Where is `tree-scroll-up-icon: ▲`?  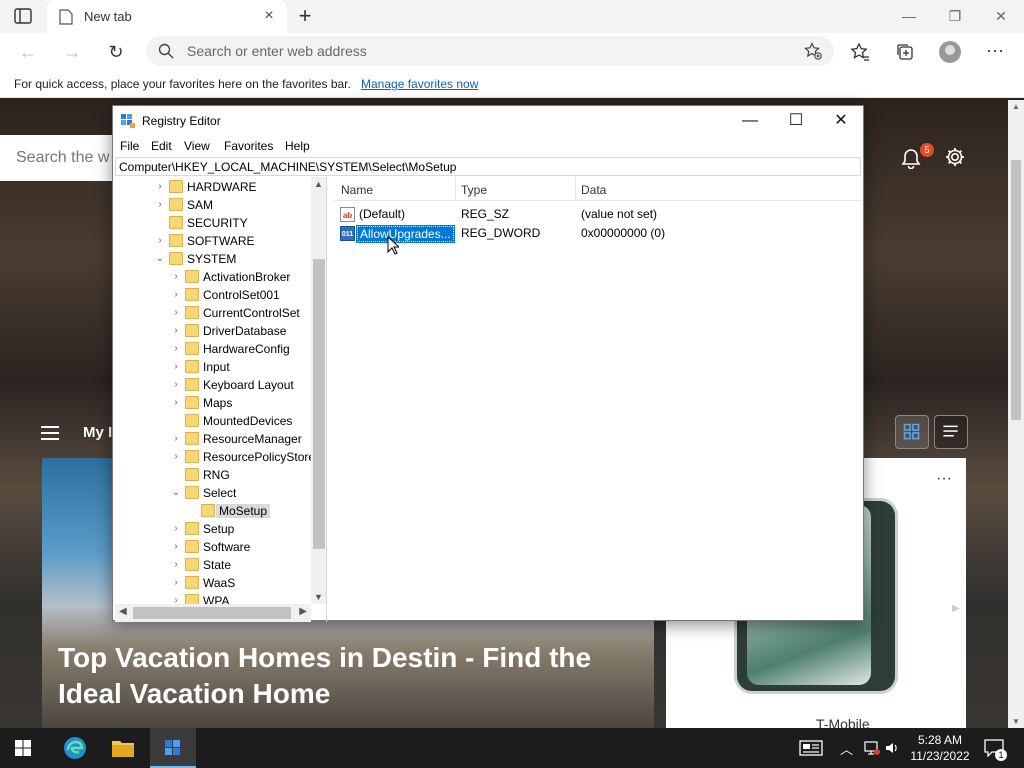
tree-scroll-up-icon: ▲ is located at coordinates (318, 184).